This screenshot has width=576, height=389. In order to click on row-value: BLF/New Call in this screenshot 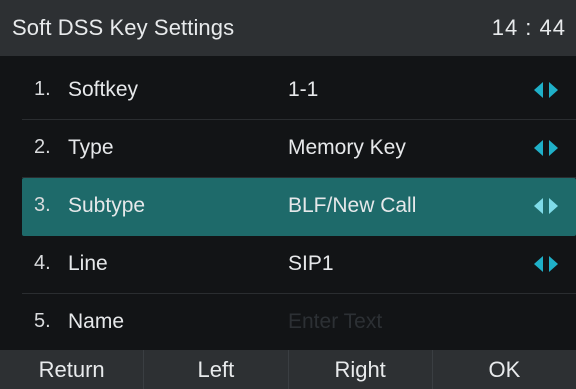, I will do `click(352, 205)`.